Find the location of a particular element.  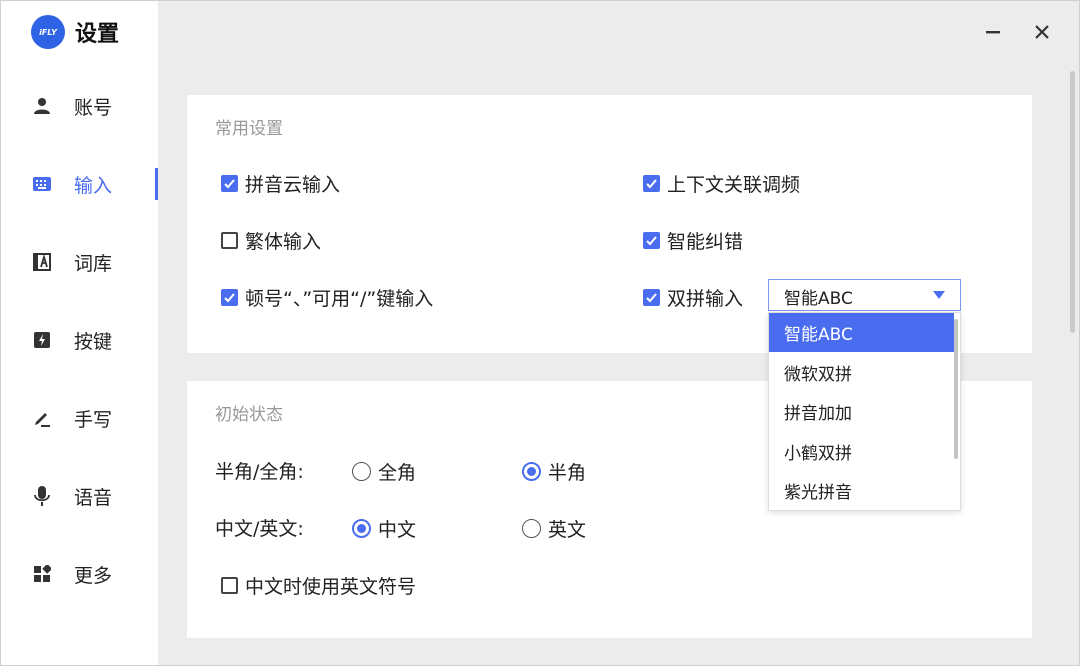

pen-icon is located at coordinates (42, 418).